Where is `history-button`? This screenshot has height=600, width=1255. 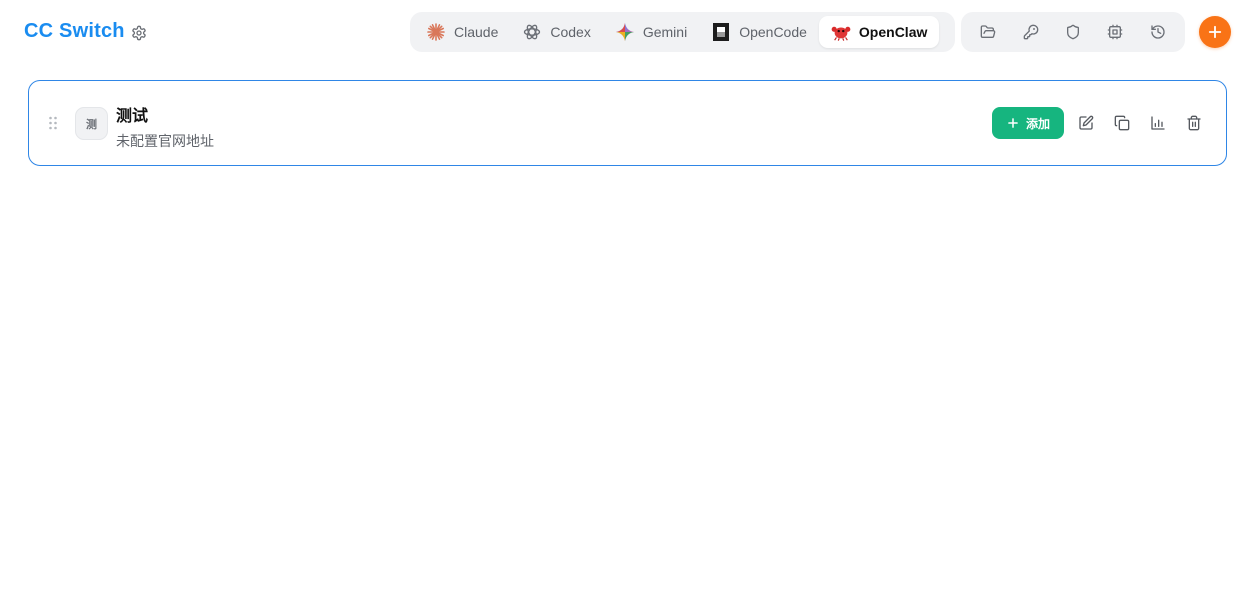 history-button is located at coordinates (1158, 32).